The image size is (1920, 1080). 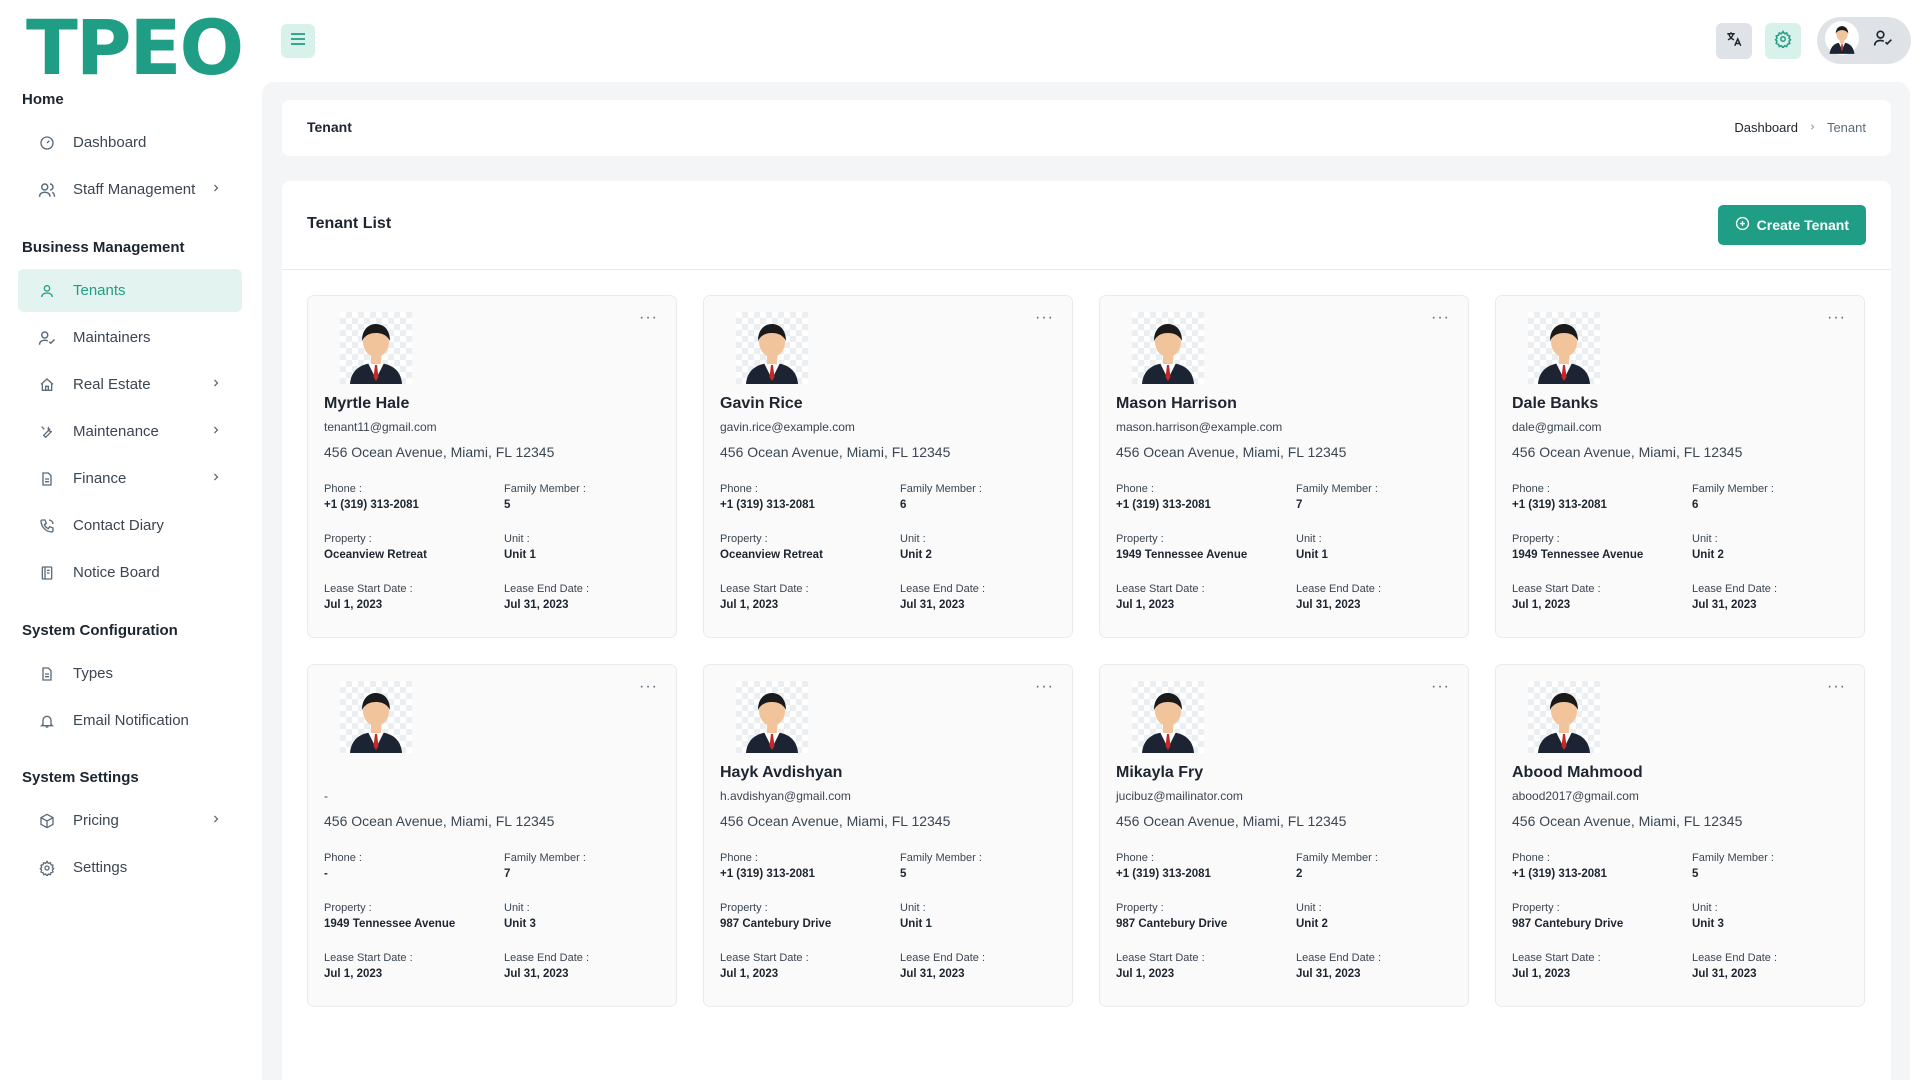 I want to click on create-tenant-button: Create Tenant, so click(x=1791, y=225).